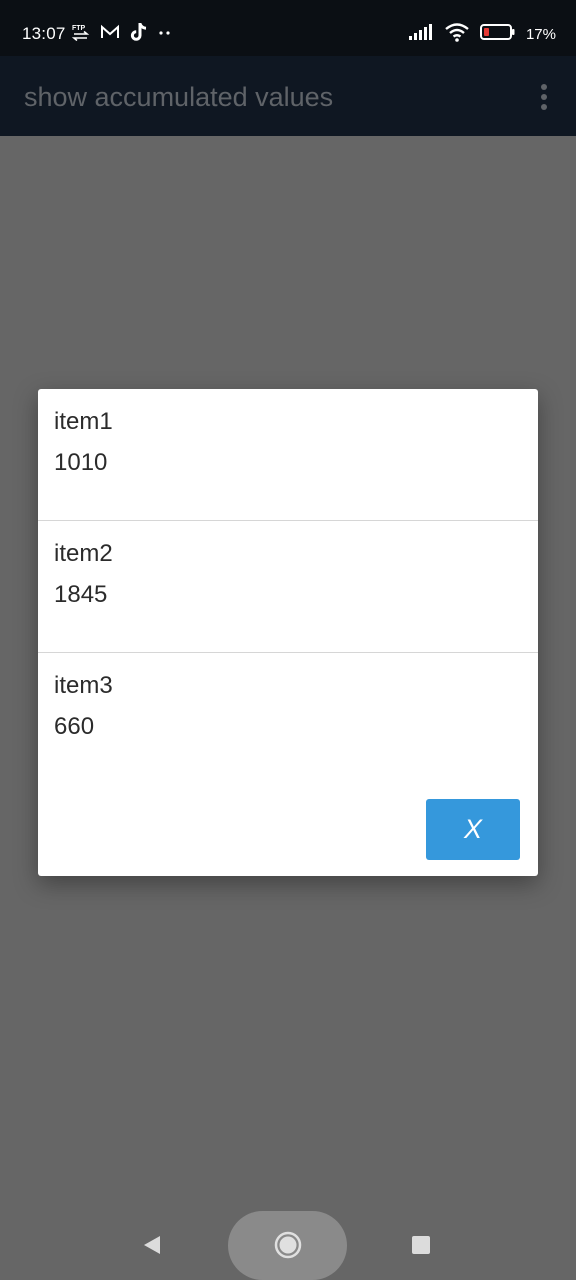  Describe the element at coordinates (288, 28) in the screenshot. I see `status-bar: 13:07 FTP 17%` at that location.